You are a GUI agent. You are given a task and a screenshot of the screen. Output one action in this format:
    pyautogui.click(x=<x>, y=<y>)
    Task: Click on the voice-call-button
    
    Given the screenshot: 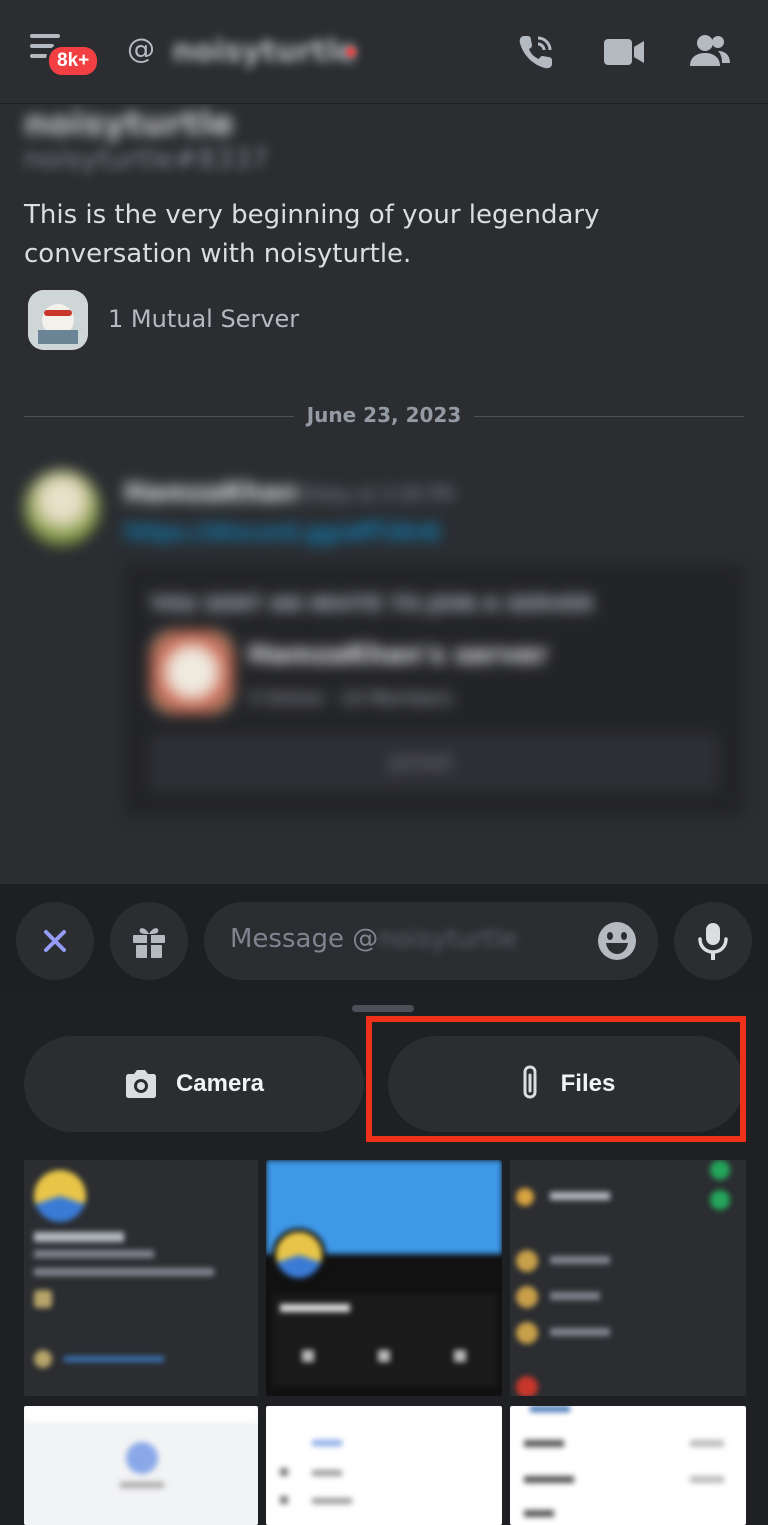 What is the action you would take?
    pyautogui.click(x=536, y=52)
    